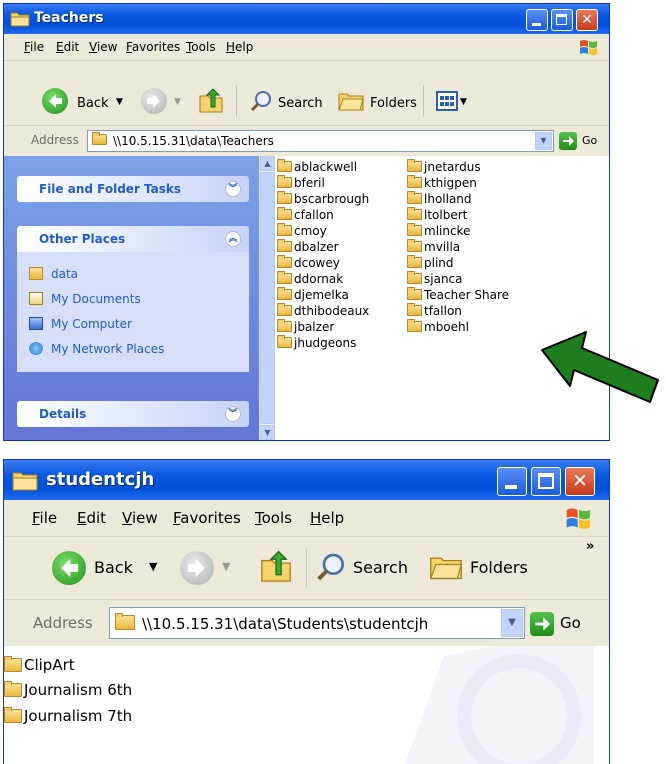 Image resolution: width=666 pixels, height=764 pixels. I want to click on address-input: \\10.5.15.31\data\Students\studentcjh ▼, so click(317, 623).